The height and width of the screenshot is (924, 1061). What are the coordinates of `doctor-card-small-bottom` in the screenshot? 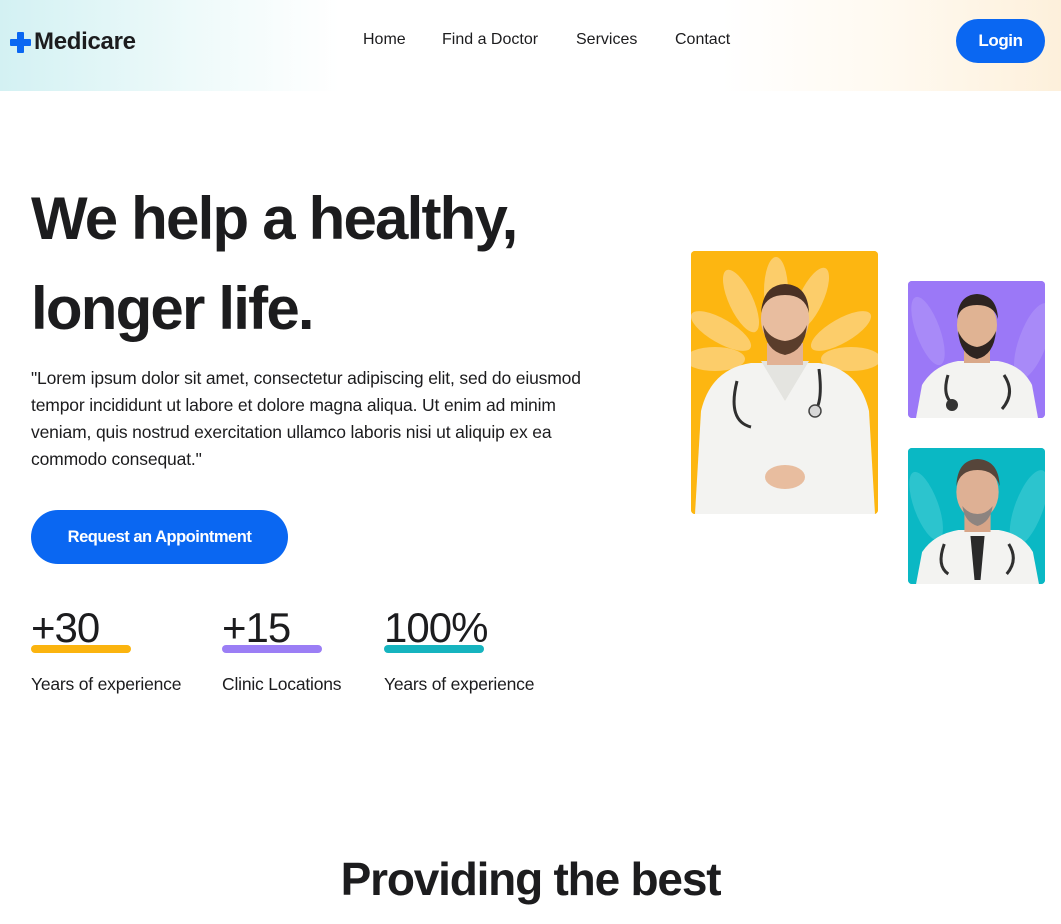 It's located at (976, 516).